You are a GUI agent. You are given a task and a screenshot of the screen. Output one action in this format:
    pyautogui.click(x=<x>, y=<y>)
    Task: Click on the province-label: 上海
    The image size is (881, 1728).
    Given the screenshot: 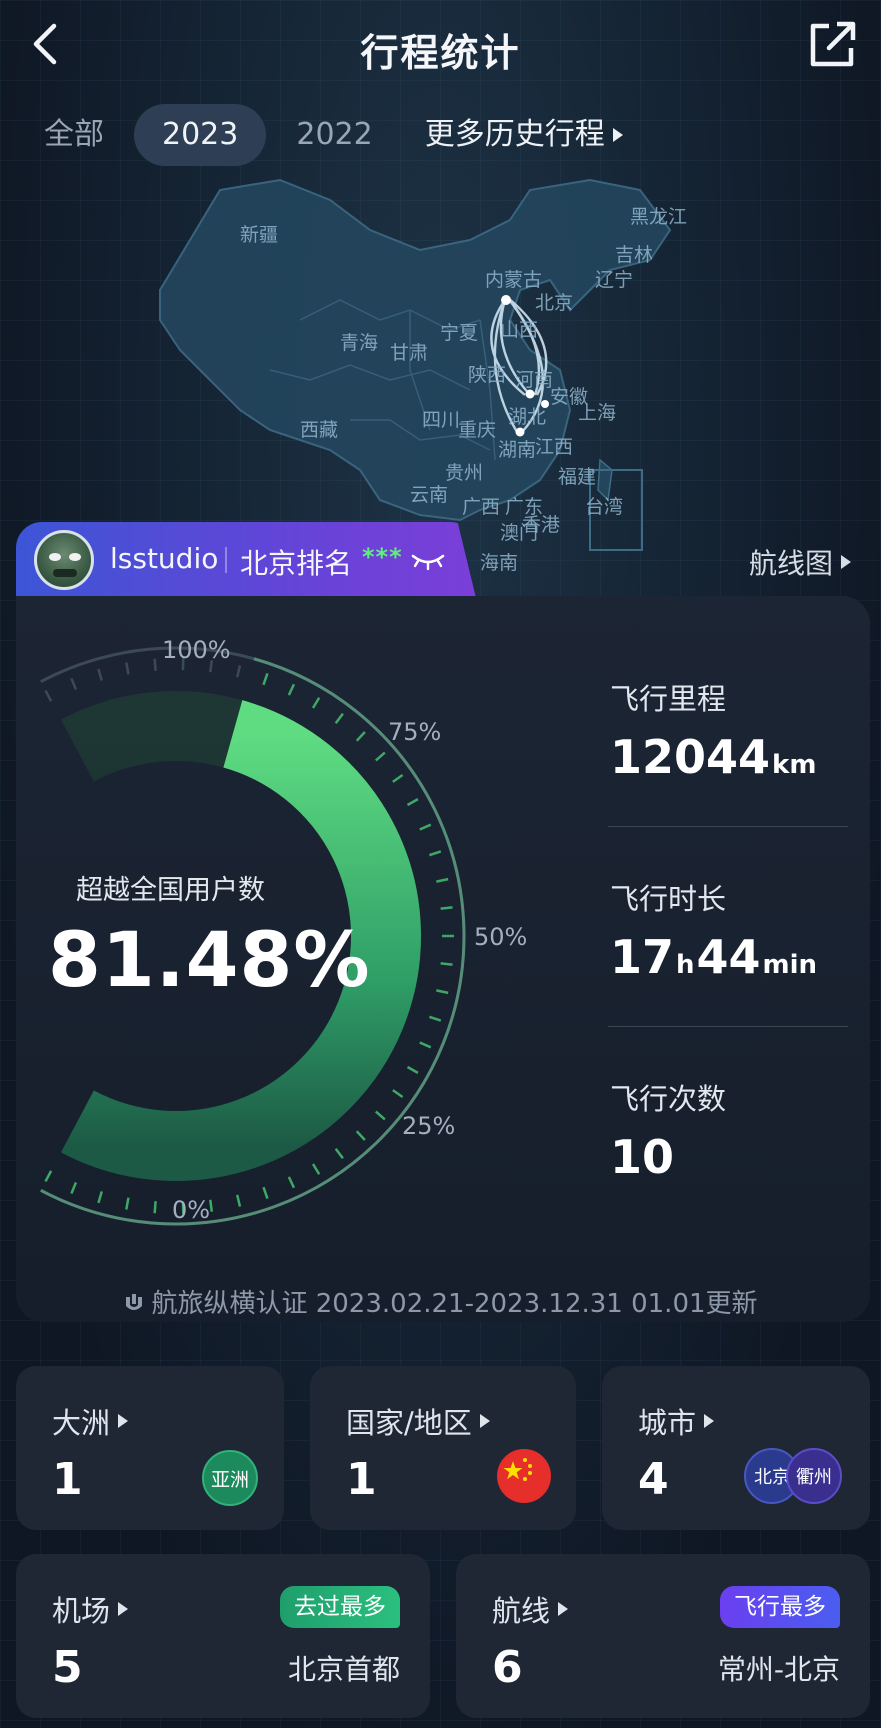 What is the action you would take?
    pyautogui.click(x=597, y=413)
    